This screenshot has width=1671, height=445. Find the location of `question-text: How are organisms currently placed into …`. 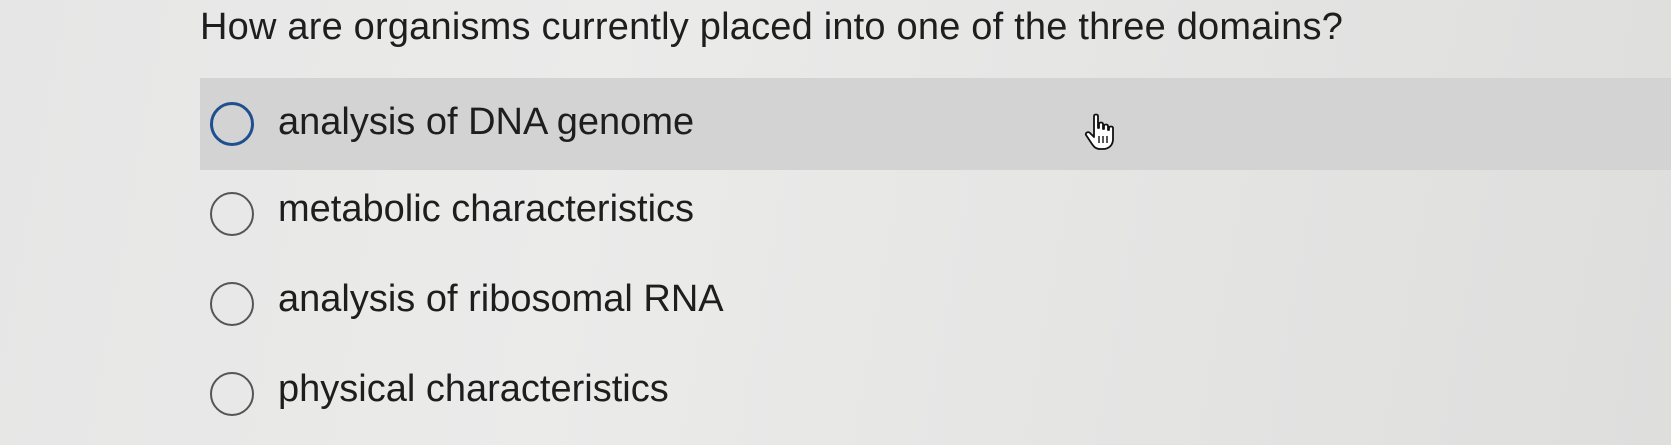

question-text: How are organisms currently placed into … is located at coordinates (772, 27).